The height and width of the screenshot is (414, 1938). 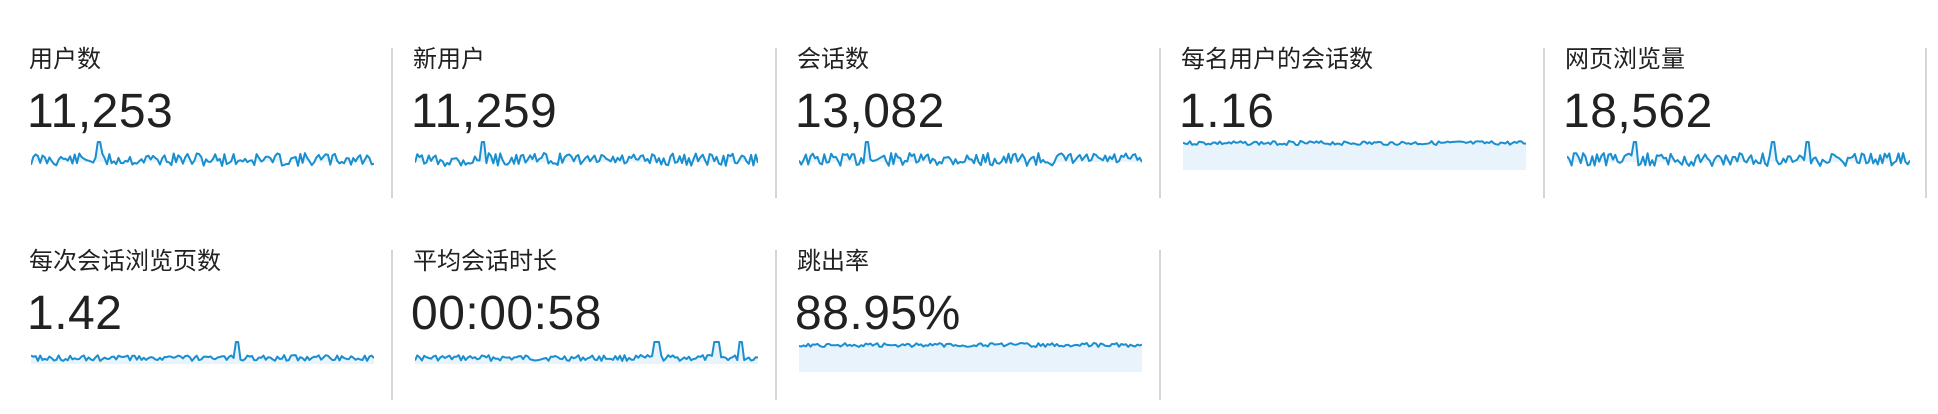 I want to click on metric-value: 18,562, so click(x=1638, y=111).